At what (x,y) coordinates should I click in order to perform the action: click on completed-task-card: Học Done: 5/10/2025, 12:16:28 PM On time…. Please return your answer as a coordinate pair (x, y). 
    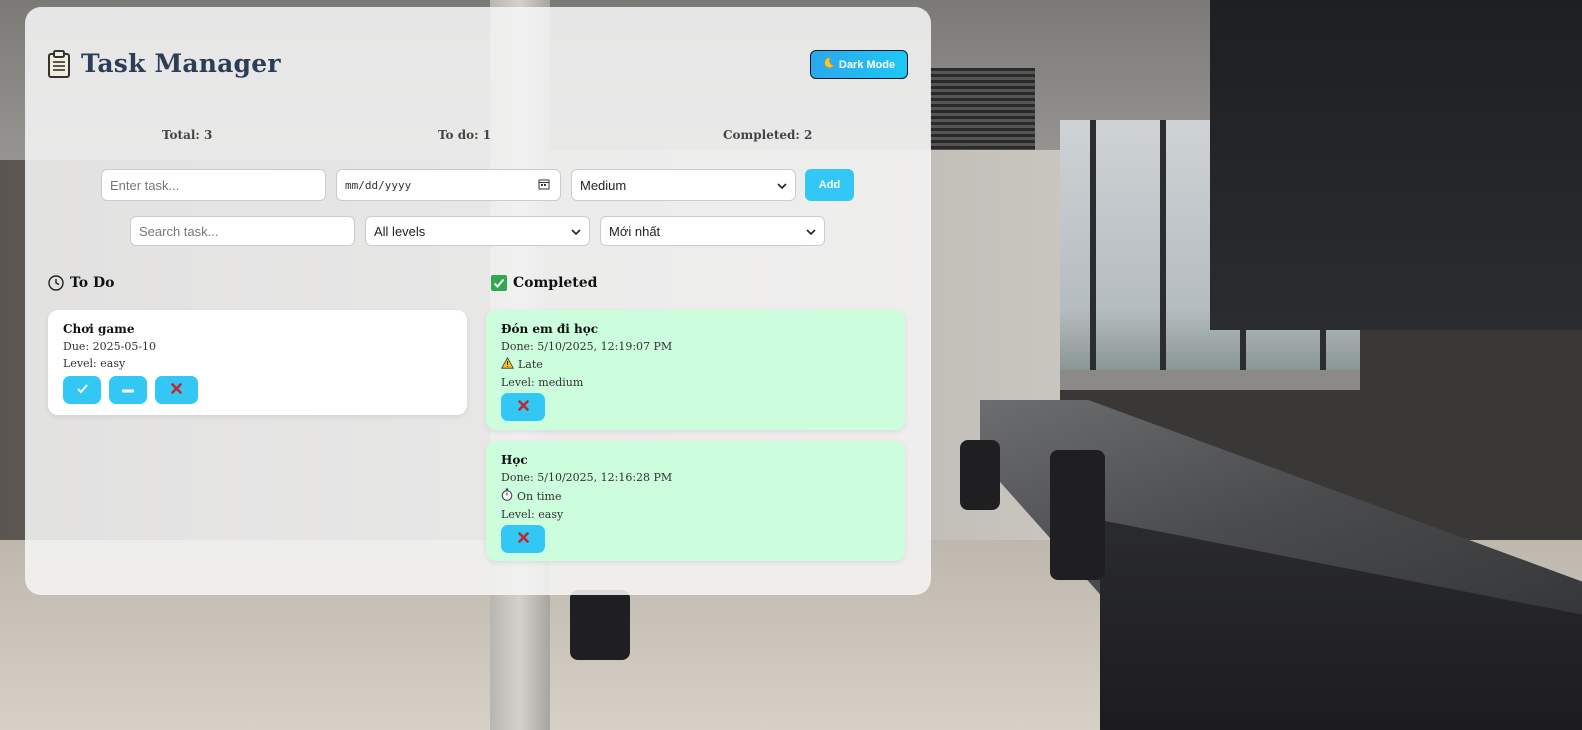
    Looking at the image, I should click on (695, 501).